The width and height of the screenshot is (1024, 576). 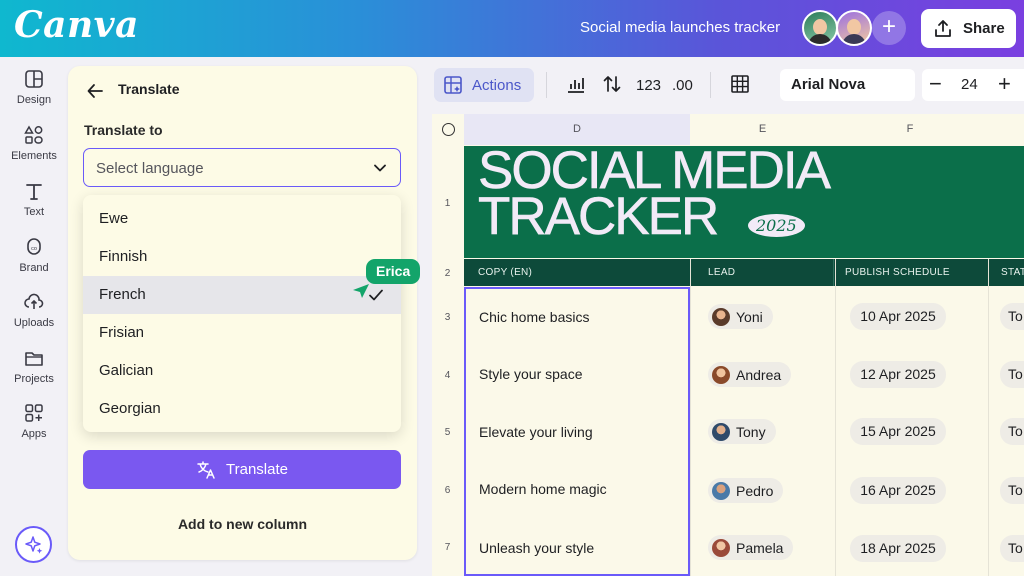 I want to click on actions-button: Actions, so click(x=484, y=85).